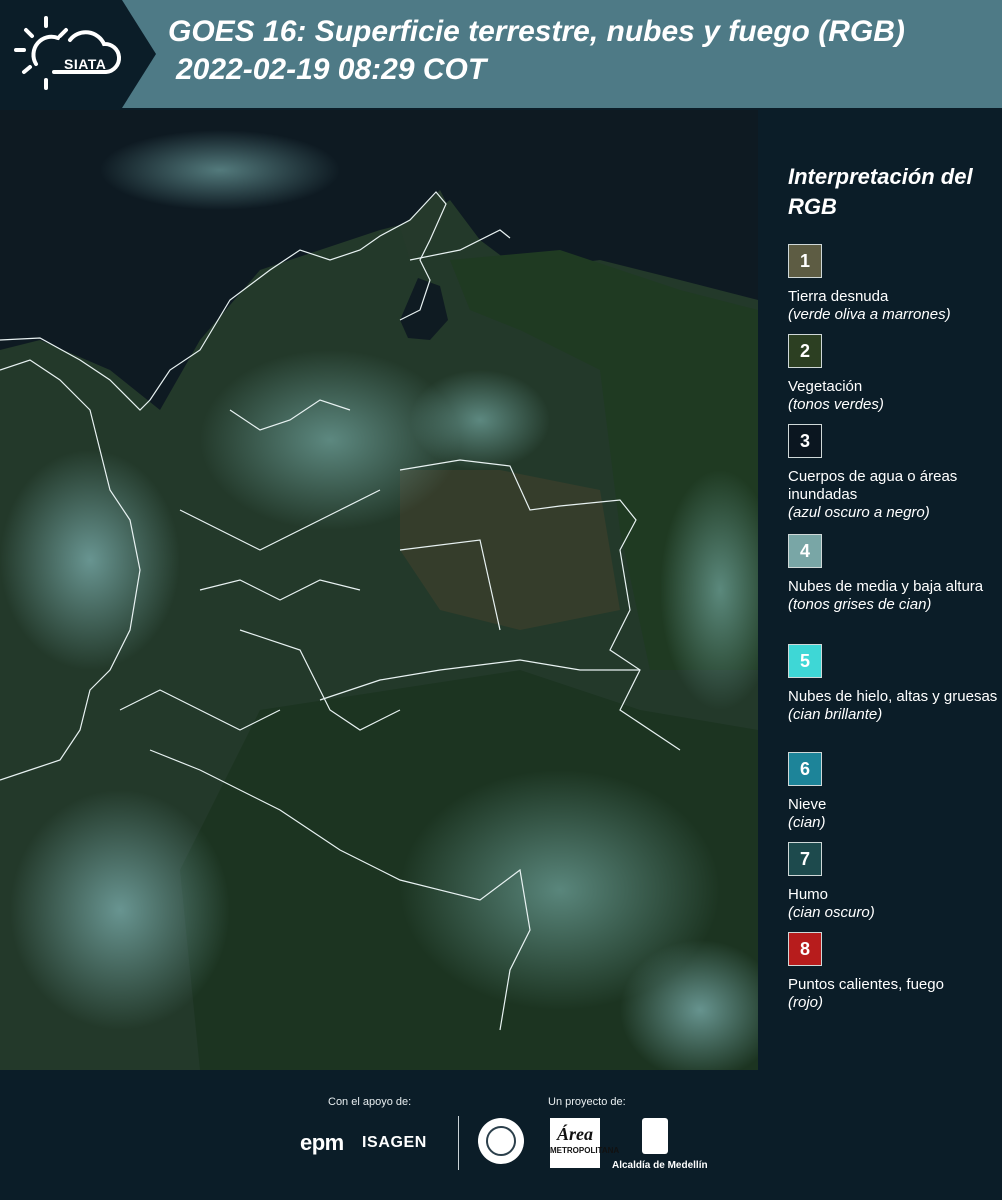 The image size is (1002, 1200). I want to click on legend-swatch: 1, so click(805, 261).